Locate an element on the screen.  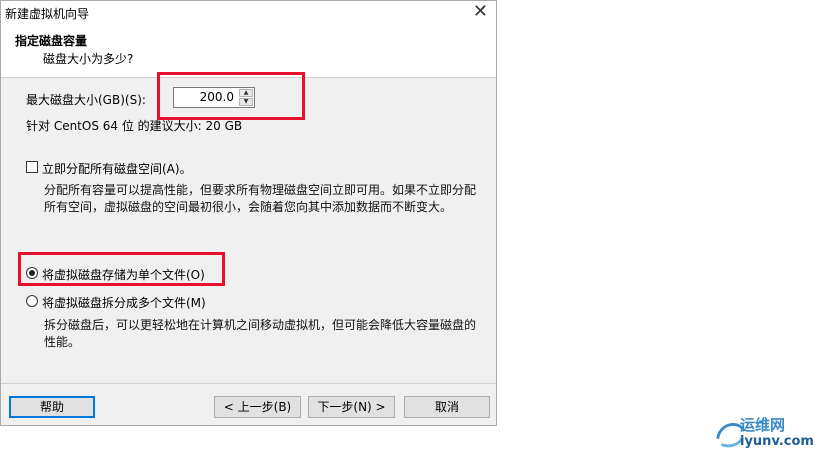
cancel-button: 取消 is located at coordinates (447, 407).